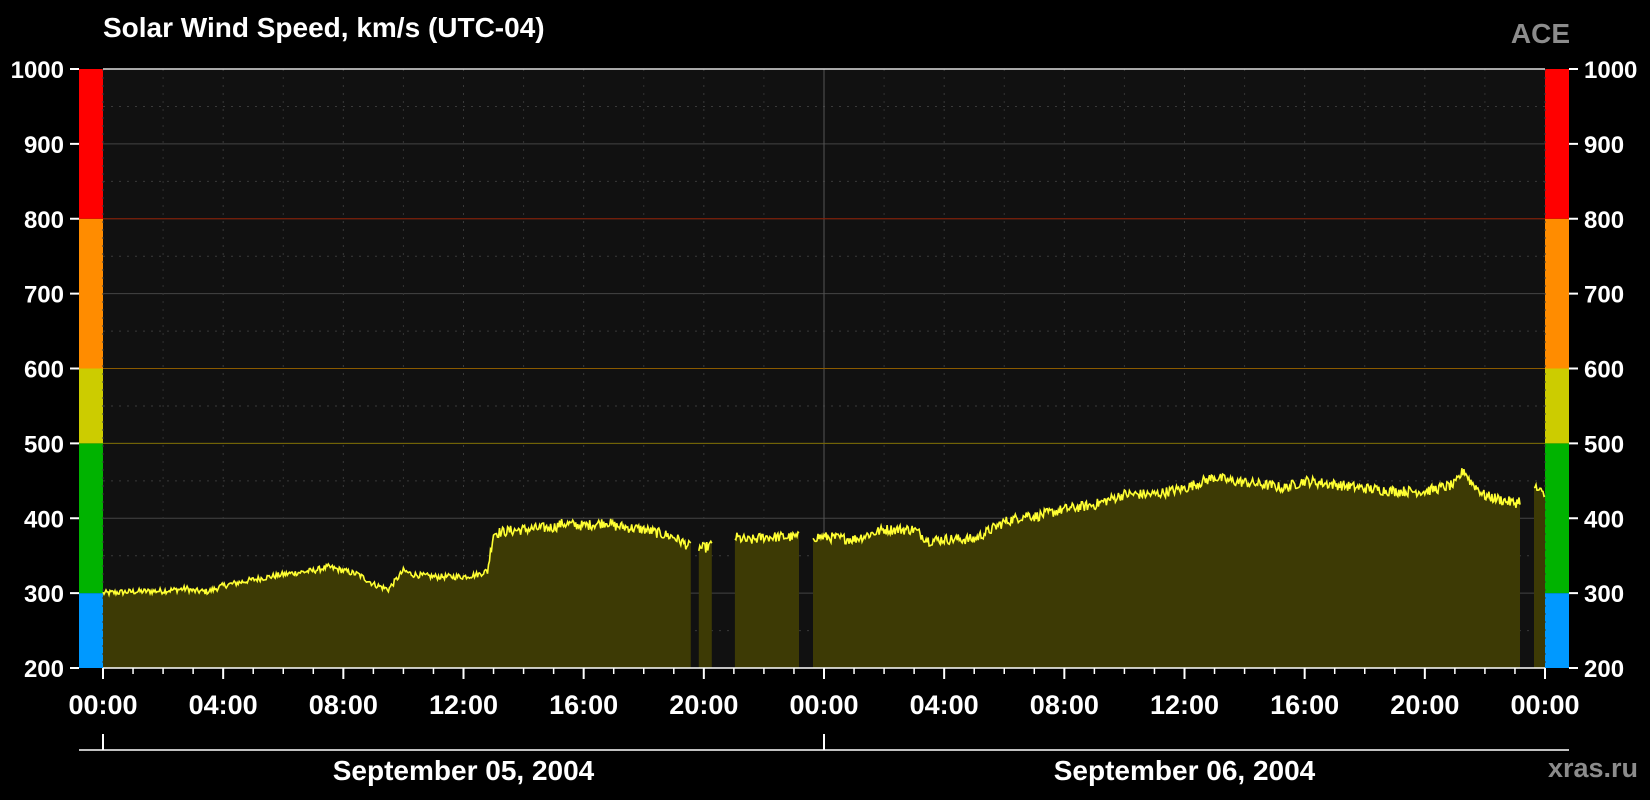  Describe the element at coordinates (44, 519) in the screenshot. I see `y-tick-label-left: 400` at that location.